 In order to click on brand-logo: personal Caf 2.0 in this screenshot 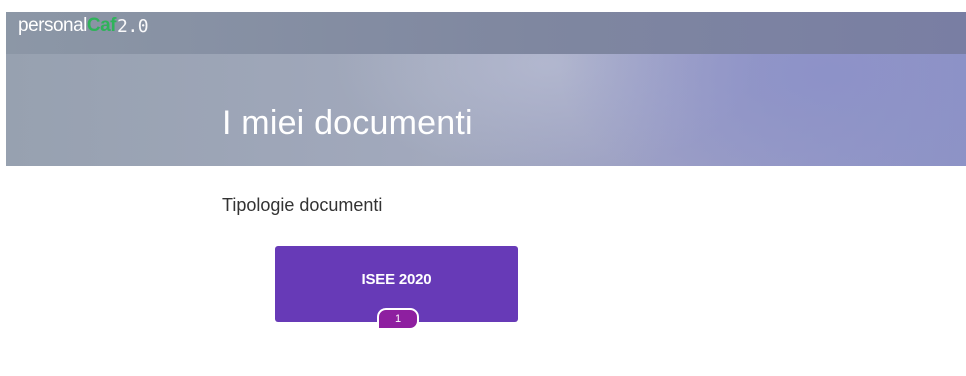, I will do `click(77, 26)`.